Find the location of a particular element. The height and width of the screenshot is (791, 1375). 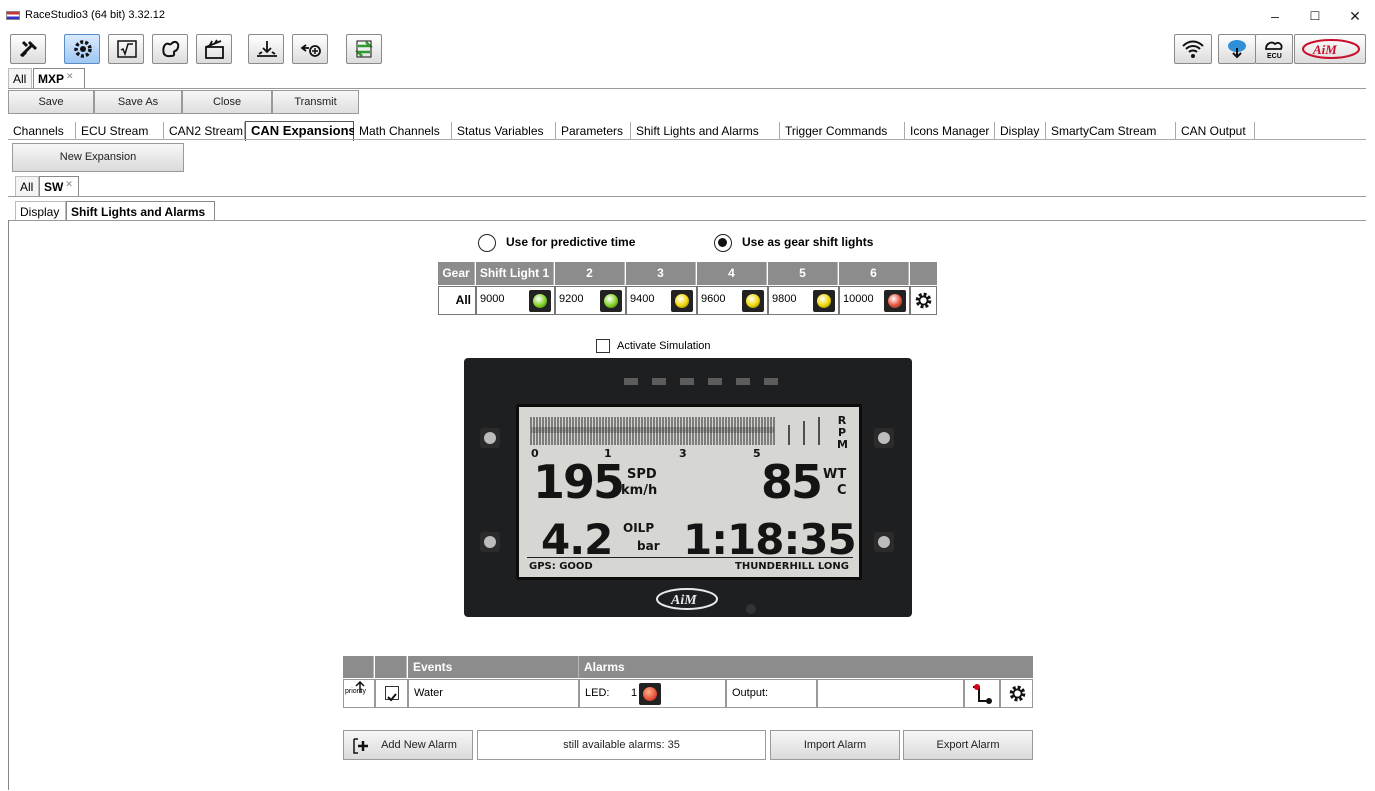

transmit-button: Transmit is located at coordinates (315, 102).